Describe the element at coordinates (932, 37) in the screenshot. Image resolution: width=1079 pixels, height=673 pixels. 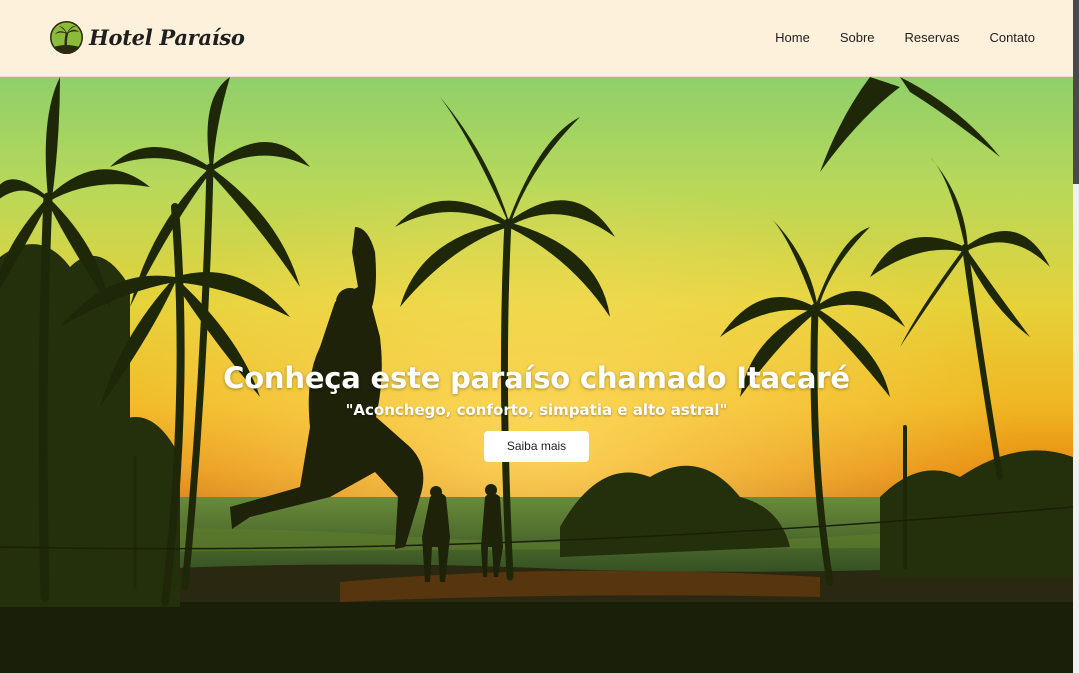
I see `nav-item-reservas: Reservas` at that location.